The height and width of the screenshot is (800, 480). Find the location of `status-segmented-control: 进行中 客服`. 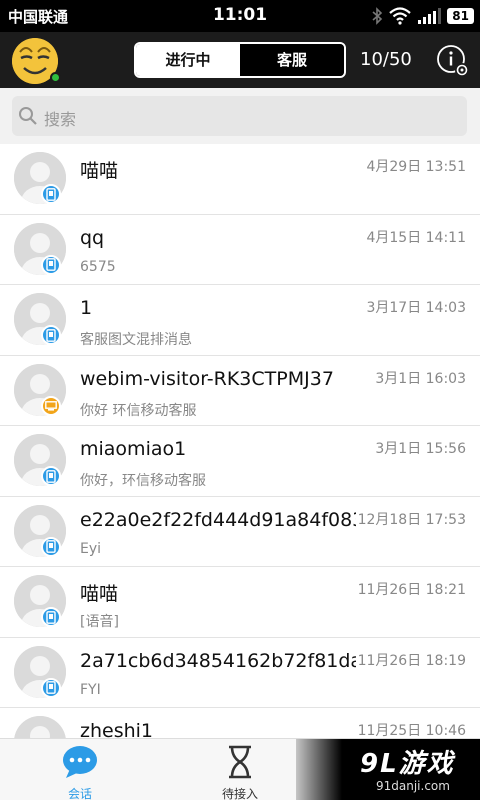

status-segmented-control: 进行中 客服 is located at coordinates (240, 60).